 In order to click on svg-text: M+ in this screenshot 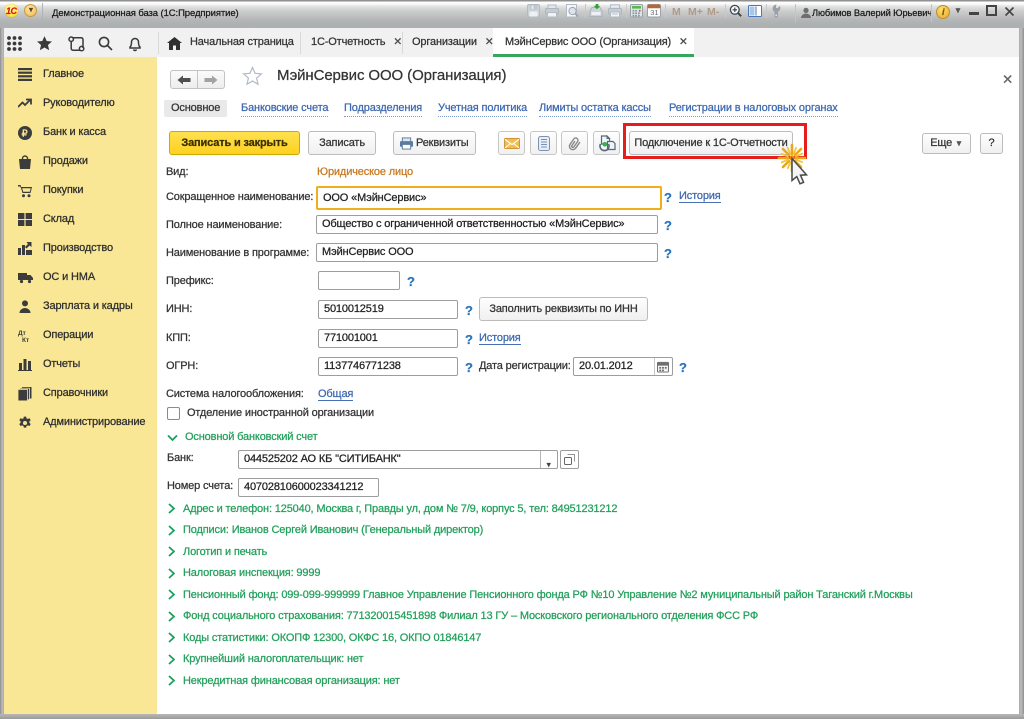, I will do `click(695, 12)`.